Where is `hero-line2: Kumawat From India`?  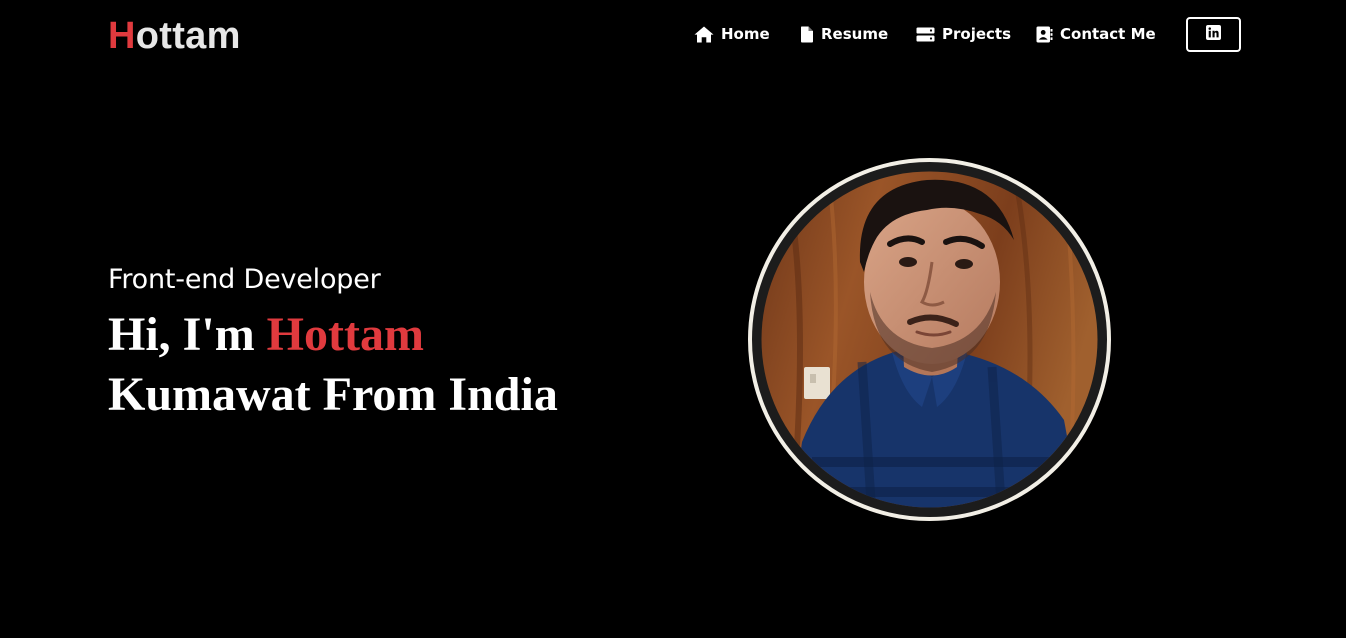 hero-line2: Kumawat From India is located at coordinates (333, 394).